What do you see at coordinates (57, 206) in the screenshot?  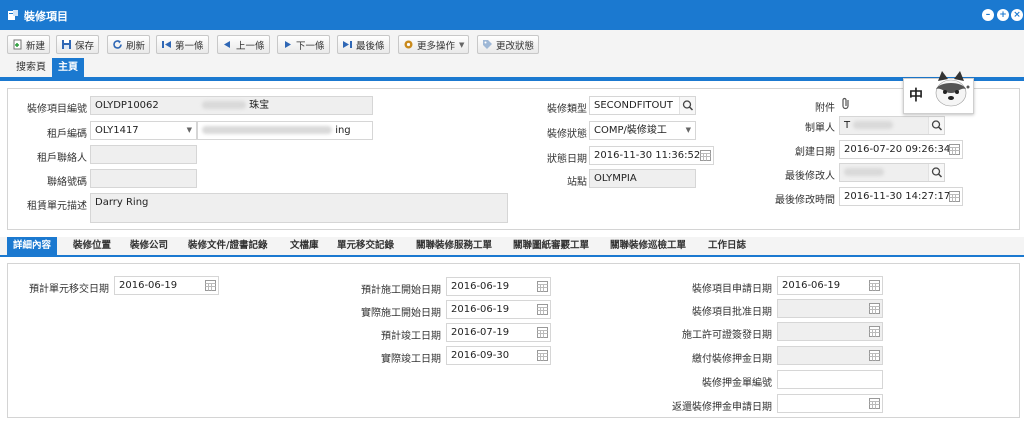 I see `unit-desc-label: 租賃單元描述` at bounding box center [57, 206].